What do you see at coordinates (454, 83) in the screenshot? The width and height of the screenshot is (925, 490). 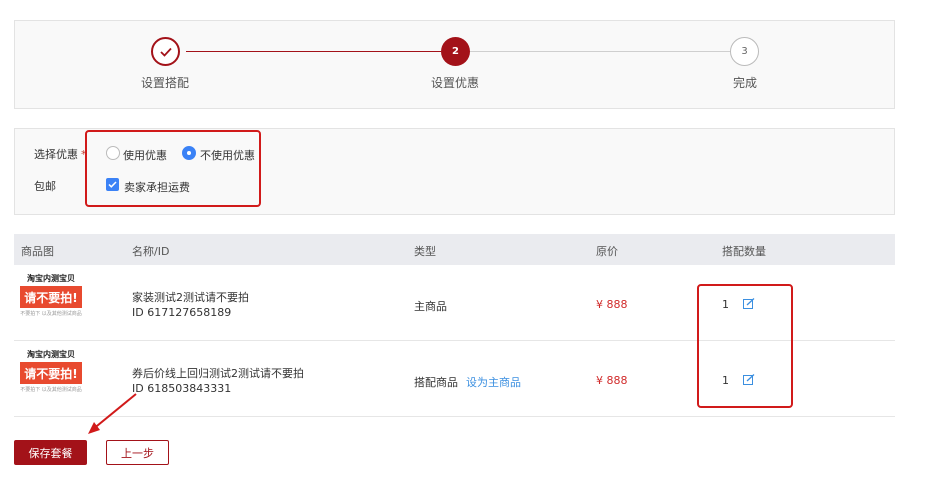 I see `step-2-label: 设置优惠` at bounding box center [454, 83].